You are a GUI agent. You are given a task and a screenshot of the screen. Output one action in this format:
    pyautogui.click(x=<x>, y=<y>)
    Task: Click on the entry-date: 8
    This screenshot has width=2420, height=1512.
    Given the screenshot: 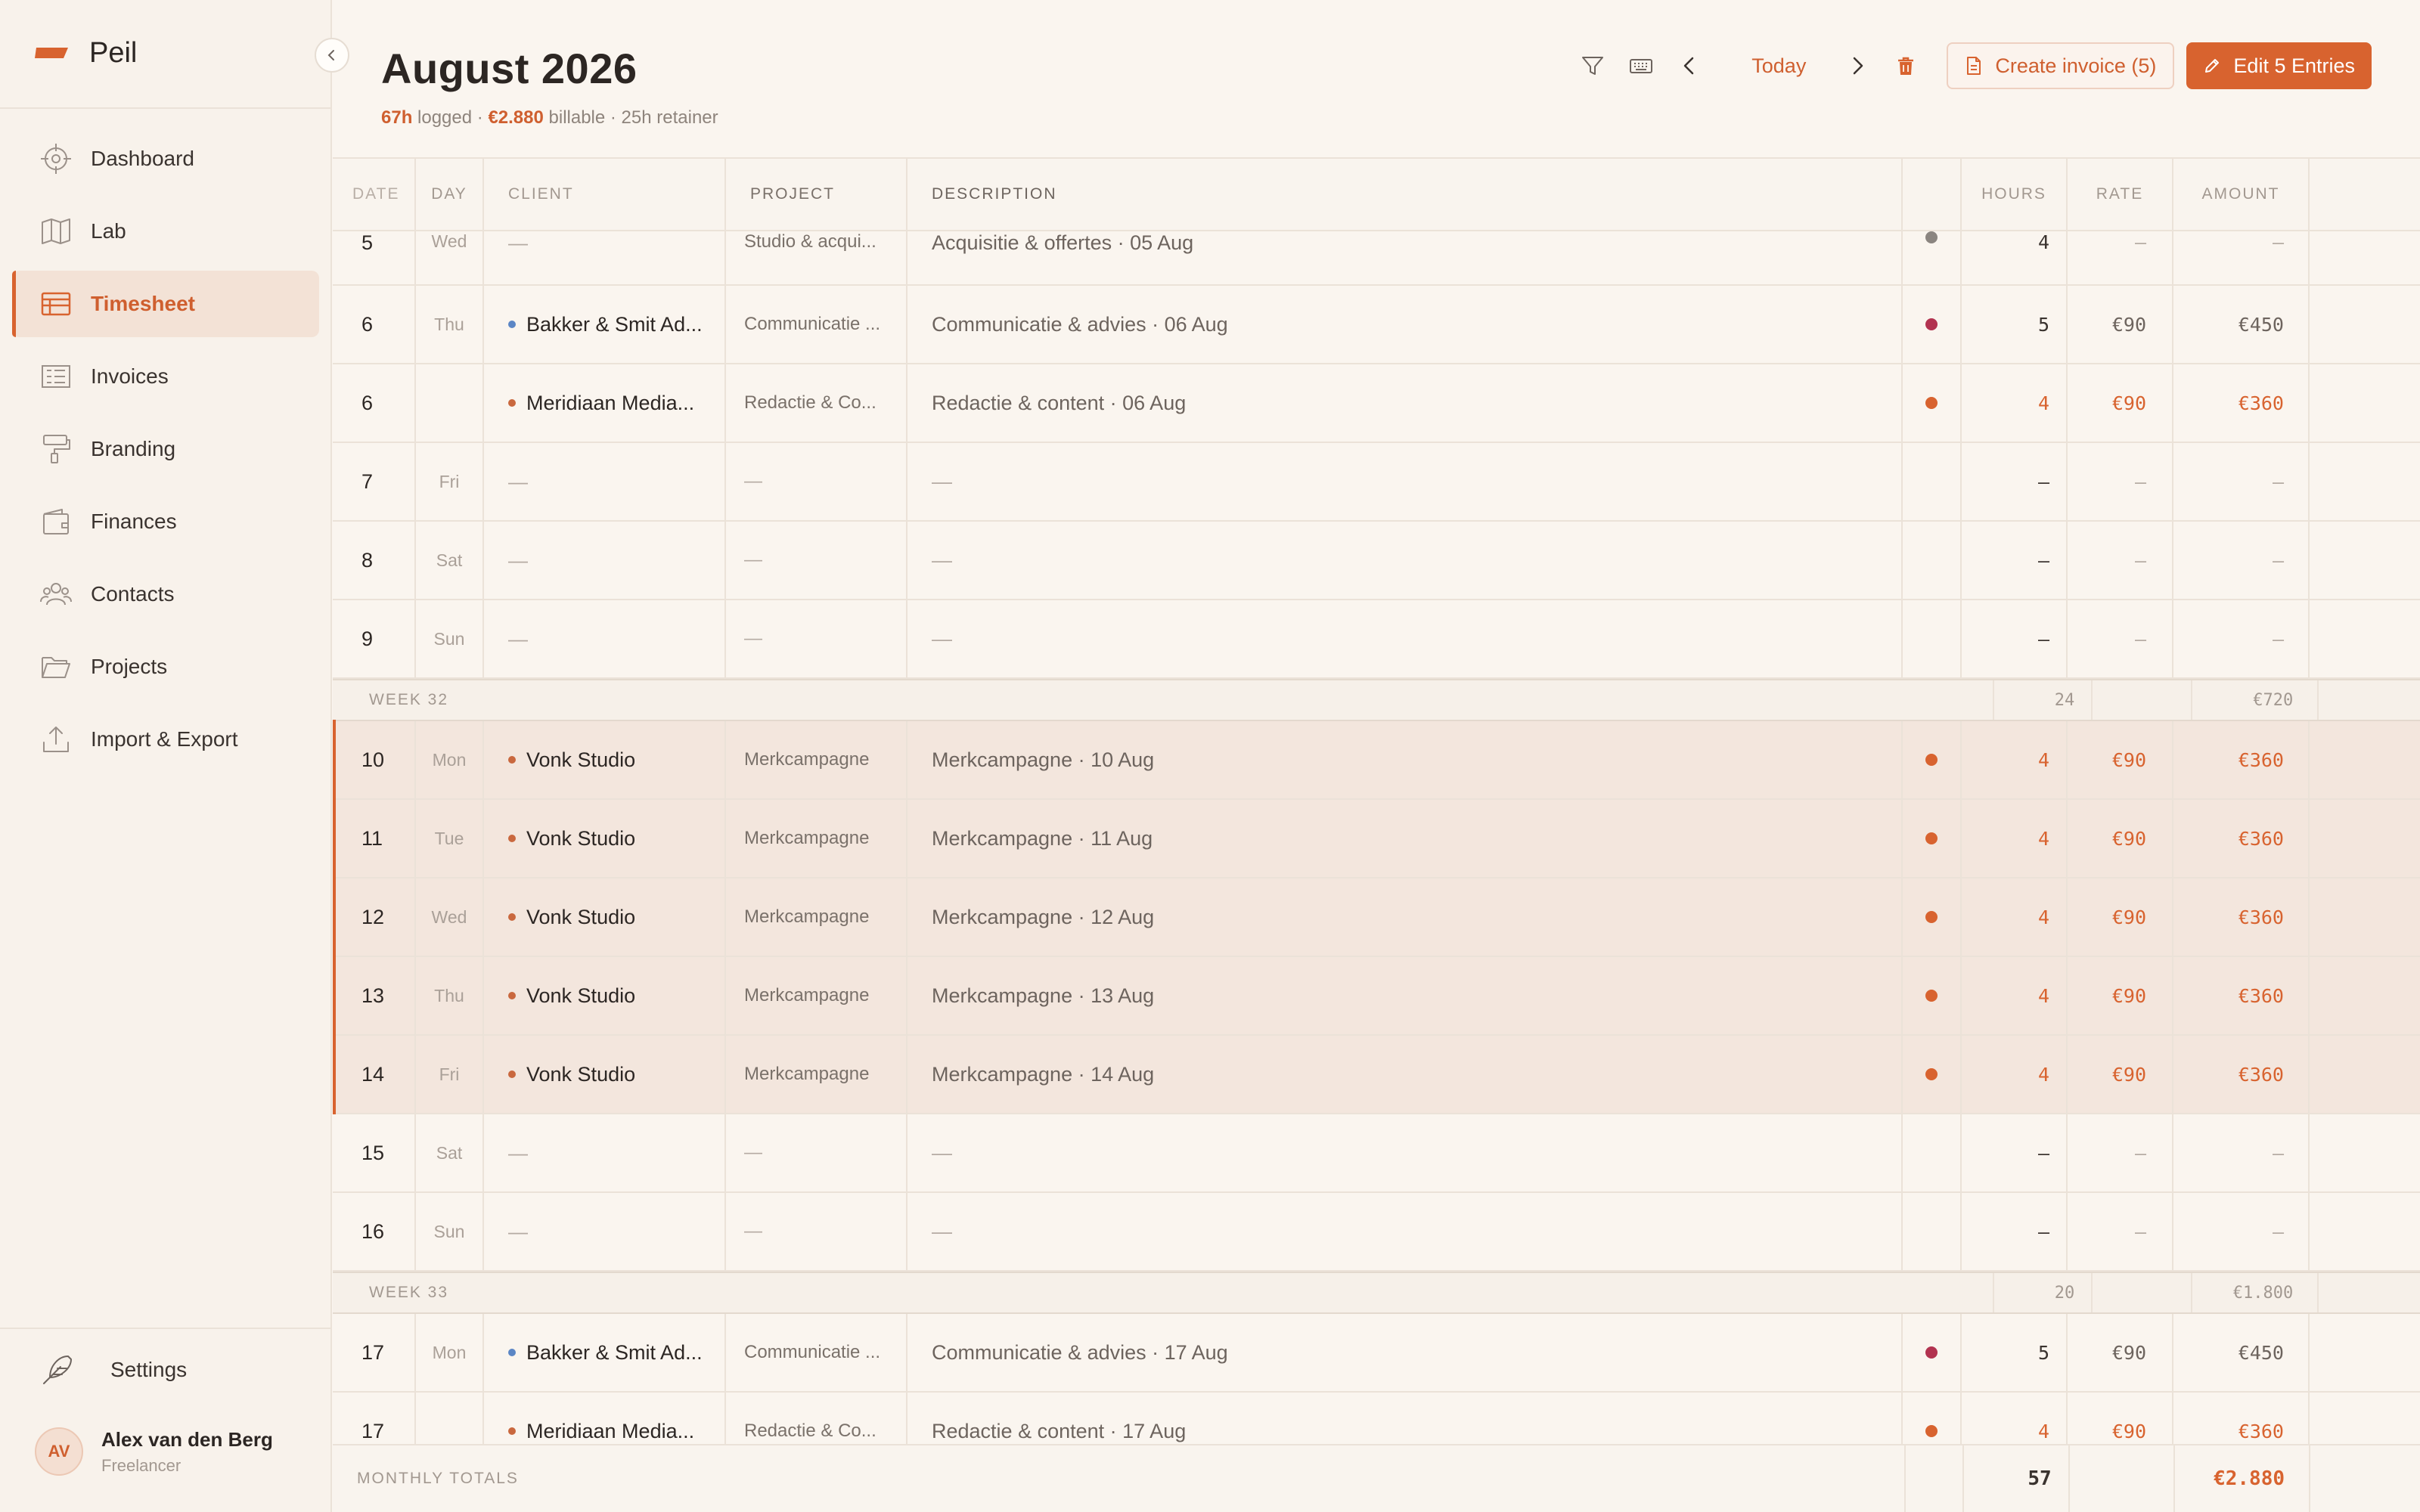 What is the action you would take?
    pyautogui.click(x=367, y=560)
    